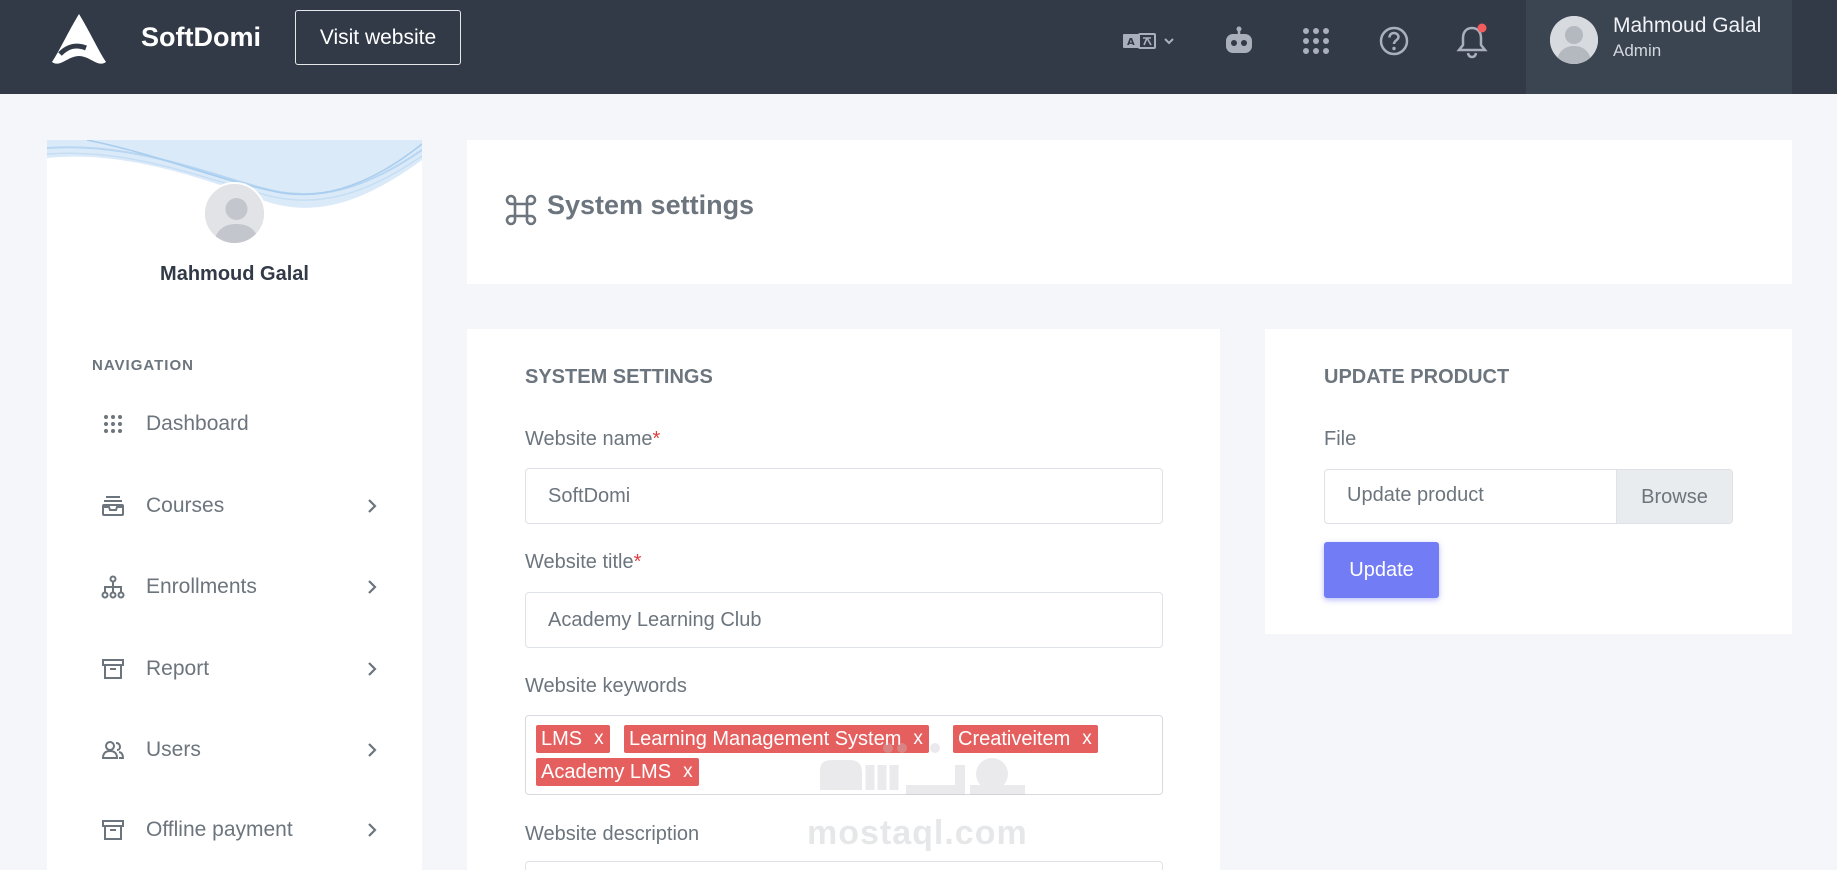 The height and width of the screenshot is (870, 1837). I want to click on notification-dot, so click(1482, 28).